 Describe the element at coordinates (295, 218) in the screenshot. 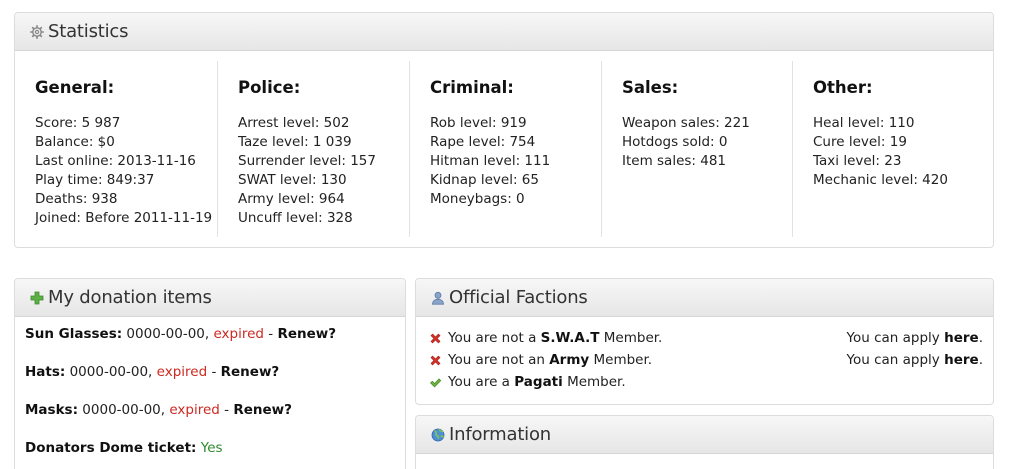

I see `stat-line: Uncuff level: 328` at that location.